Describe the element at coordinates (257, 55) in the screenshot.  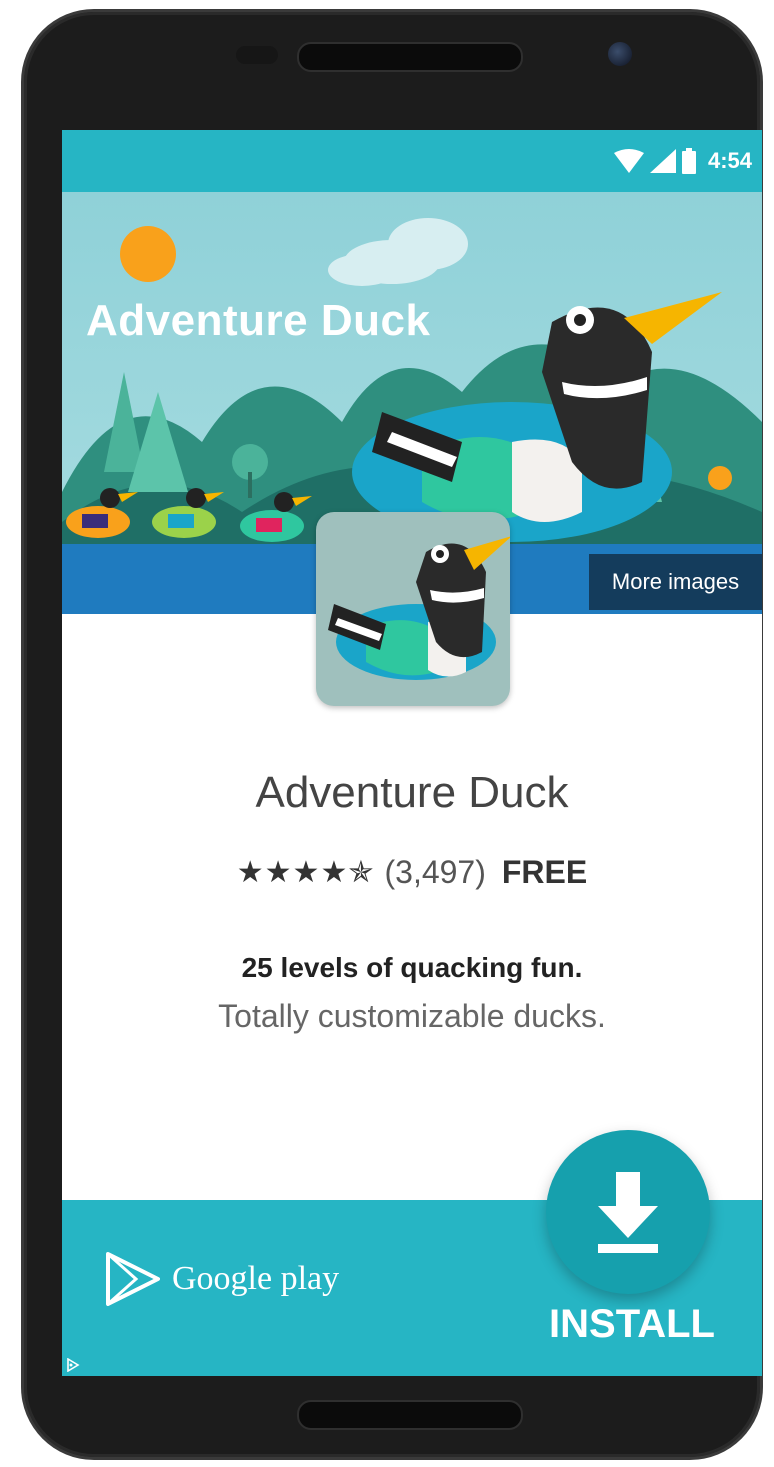
I see `proximity-sensor` at that location.